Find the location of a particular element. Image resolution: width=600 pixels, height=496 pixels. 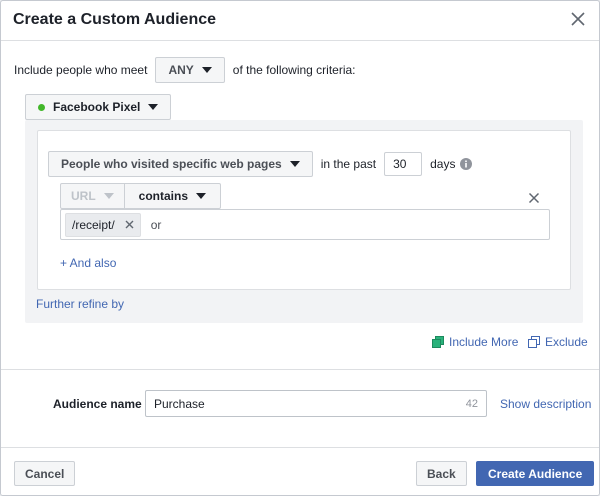

exclude-icon is located at coordinates (534, 342).